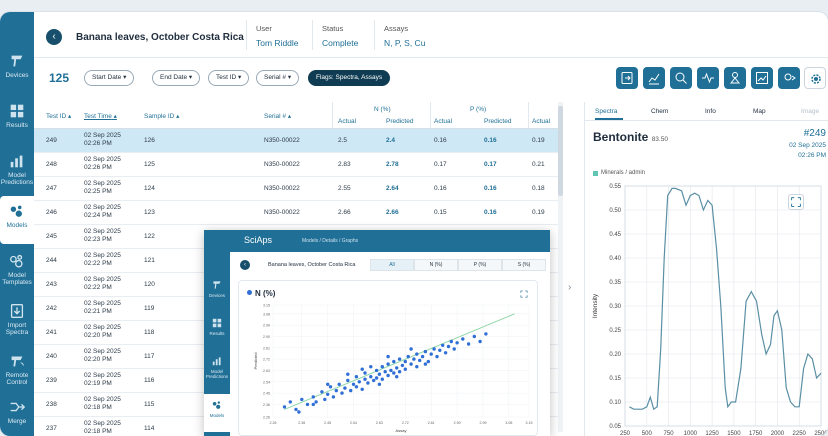 This screenshot has height=436, width=828. Describe the element at coordinates (440, 164) in the screenshot. I see `cell-p-act: 0.17` at that location.